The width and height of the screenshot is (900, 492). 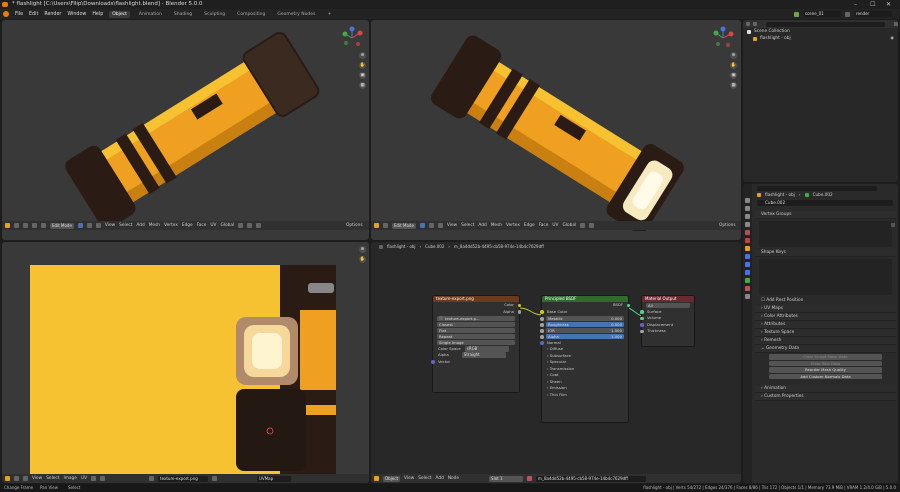 What do you see at coordinates (84, 478) in the screenshot?
I see `menu-uv: UV` at bounding box center [84, 478].